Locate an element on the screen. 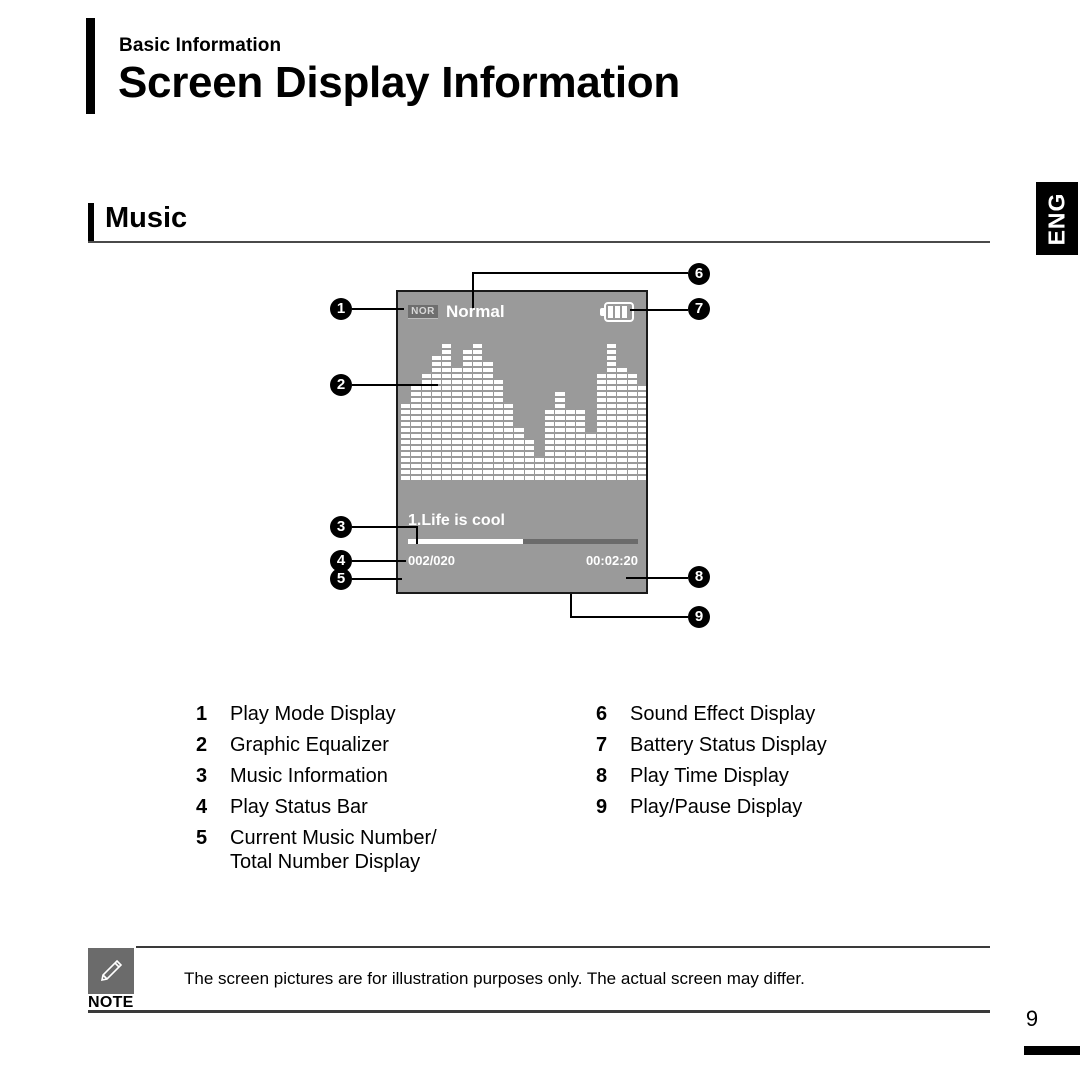 The height and width of the screenshot is (1080, 1080). legend-number: 1 is located at coordinates (202, 714).